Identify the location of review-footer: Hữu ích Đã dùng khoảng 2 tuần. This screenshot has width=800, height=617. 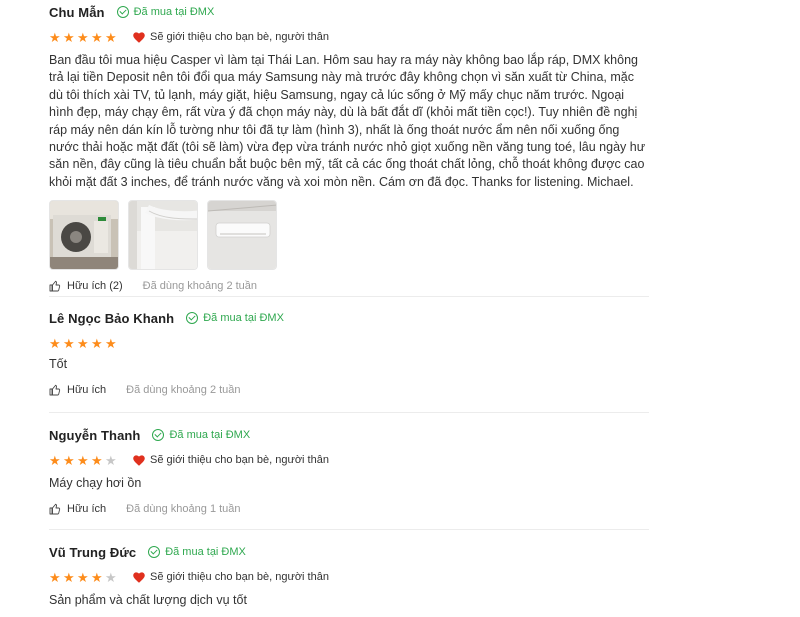
(349, 390).